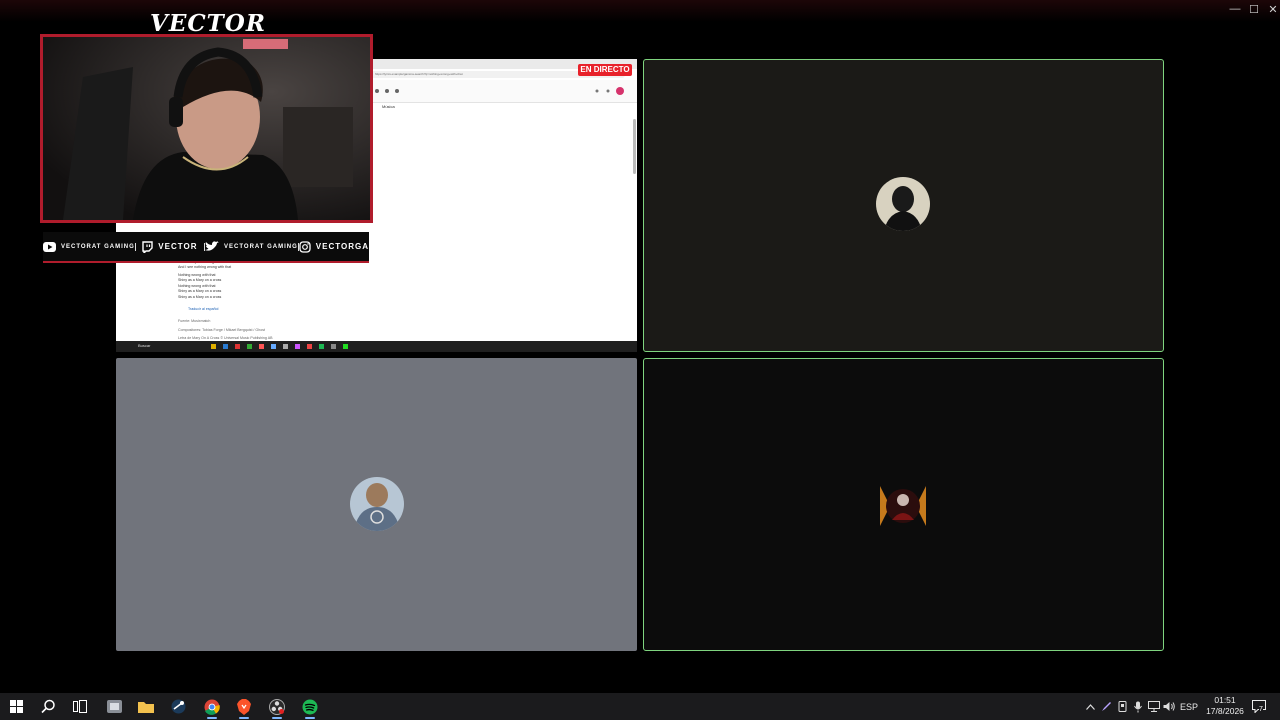 The image size is (1280, 720). I want to click on file-folder-icon, so click(146, 707).